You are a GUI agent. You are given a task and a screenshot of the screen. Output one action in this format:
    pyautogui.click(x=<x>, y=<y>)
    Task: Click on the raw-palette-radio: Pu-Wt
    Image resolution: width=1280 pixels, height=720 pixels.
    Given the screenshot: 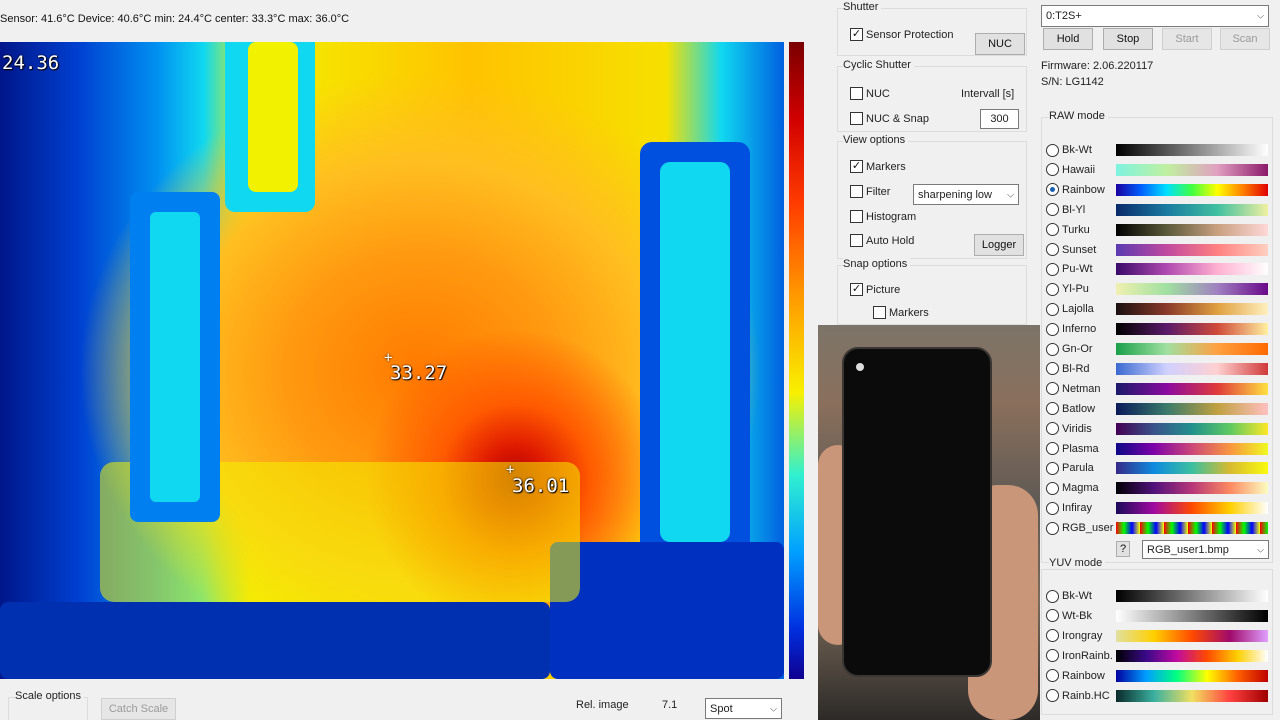 What is the action you would take?
    pyautogui.click(x=1081, y=269)
    